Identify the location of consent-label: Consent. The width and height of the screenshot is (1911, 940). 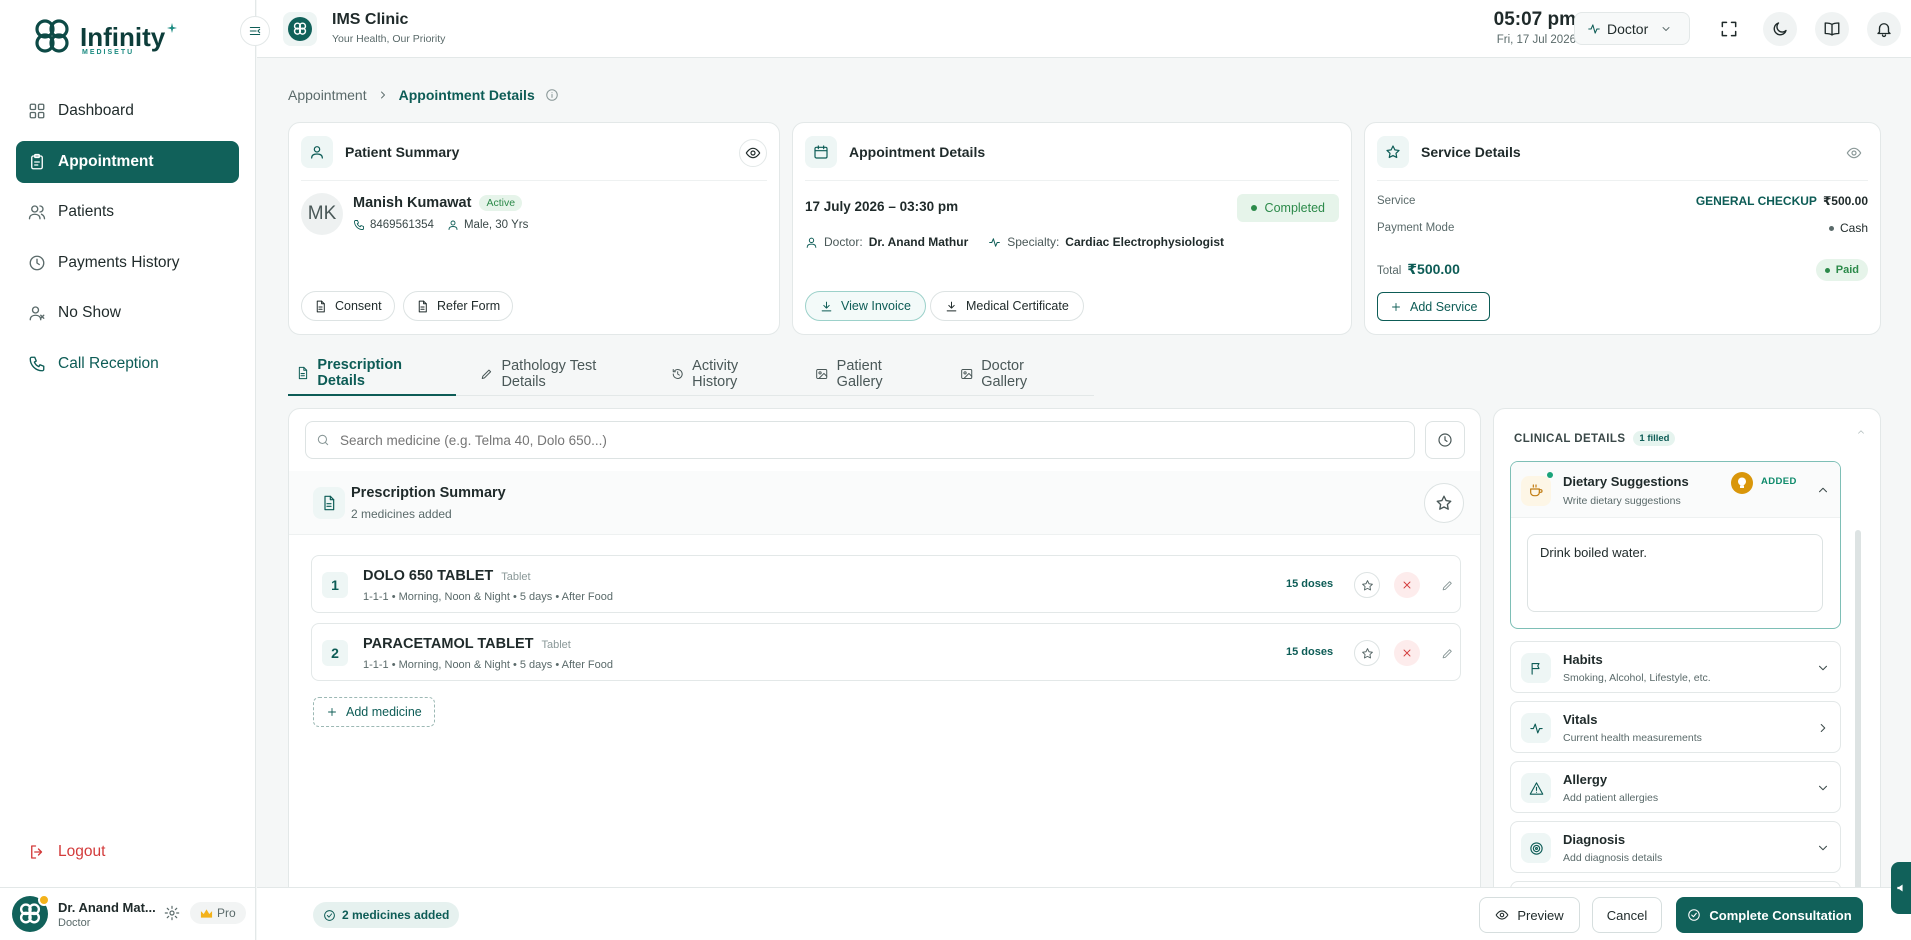
(358, 306).